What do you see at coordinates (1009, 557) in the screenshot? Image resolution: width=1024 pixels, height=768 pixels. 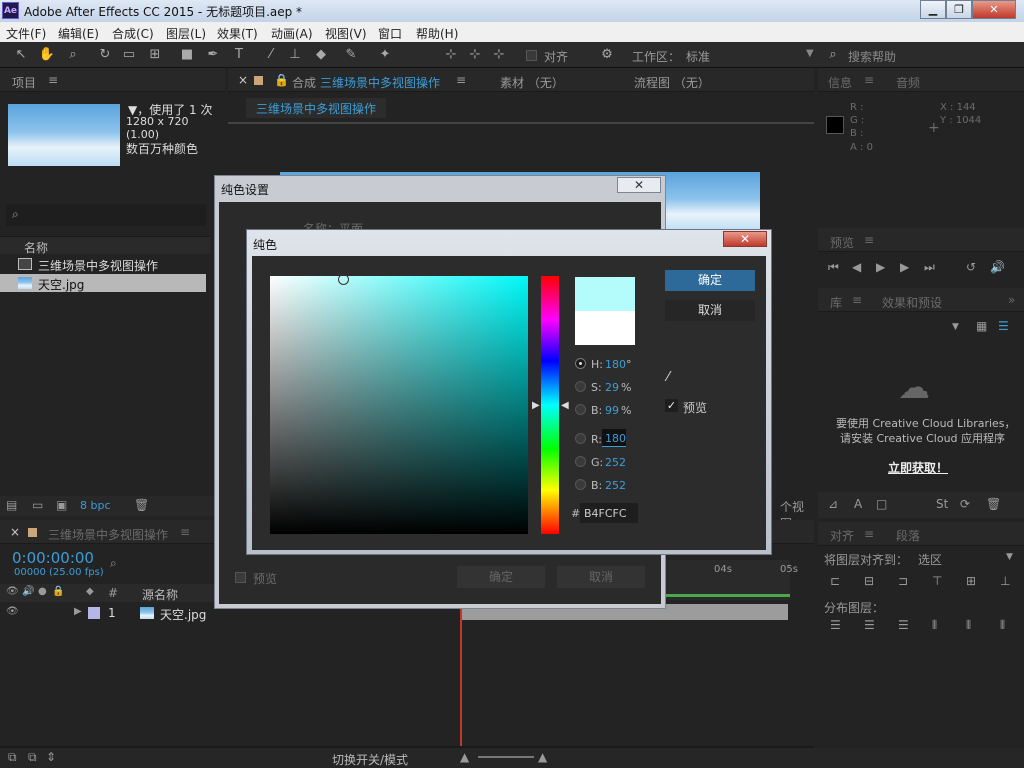 I see `align-dropdown-icon: ▼` at bounding box center [1009, 557].